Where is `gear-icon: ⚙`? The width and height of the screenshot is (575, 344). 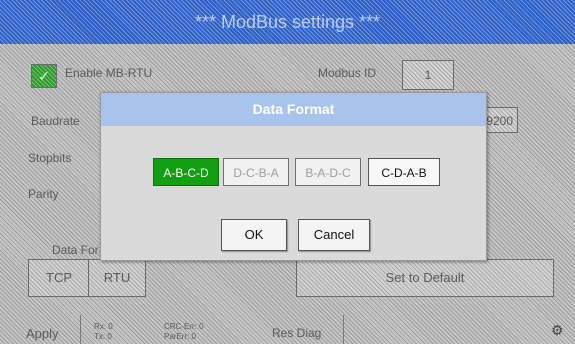
gear-icon: ⚙ is located at coordinates (557, 330).